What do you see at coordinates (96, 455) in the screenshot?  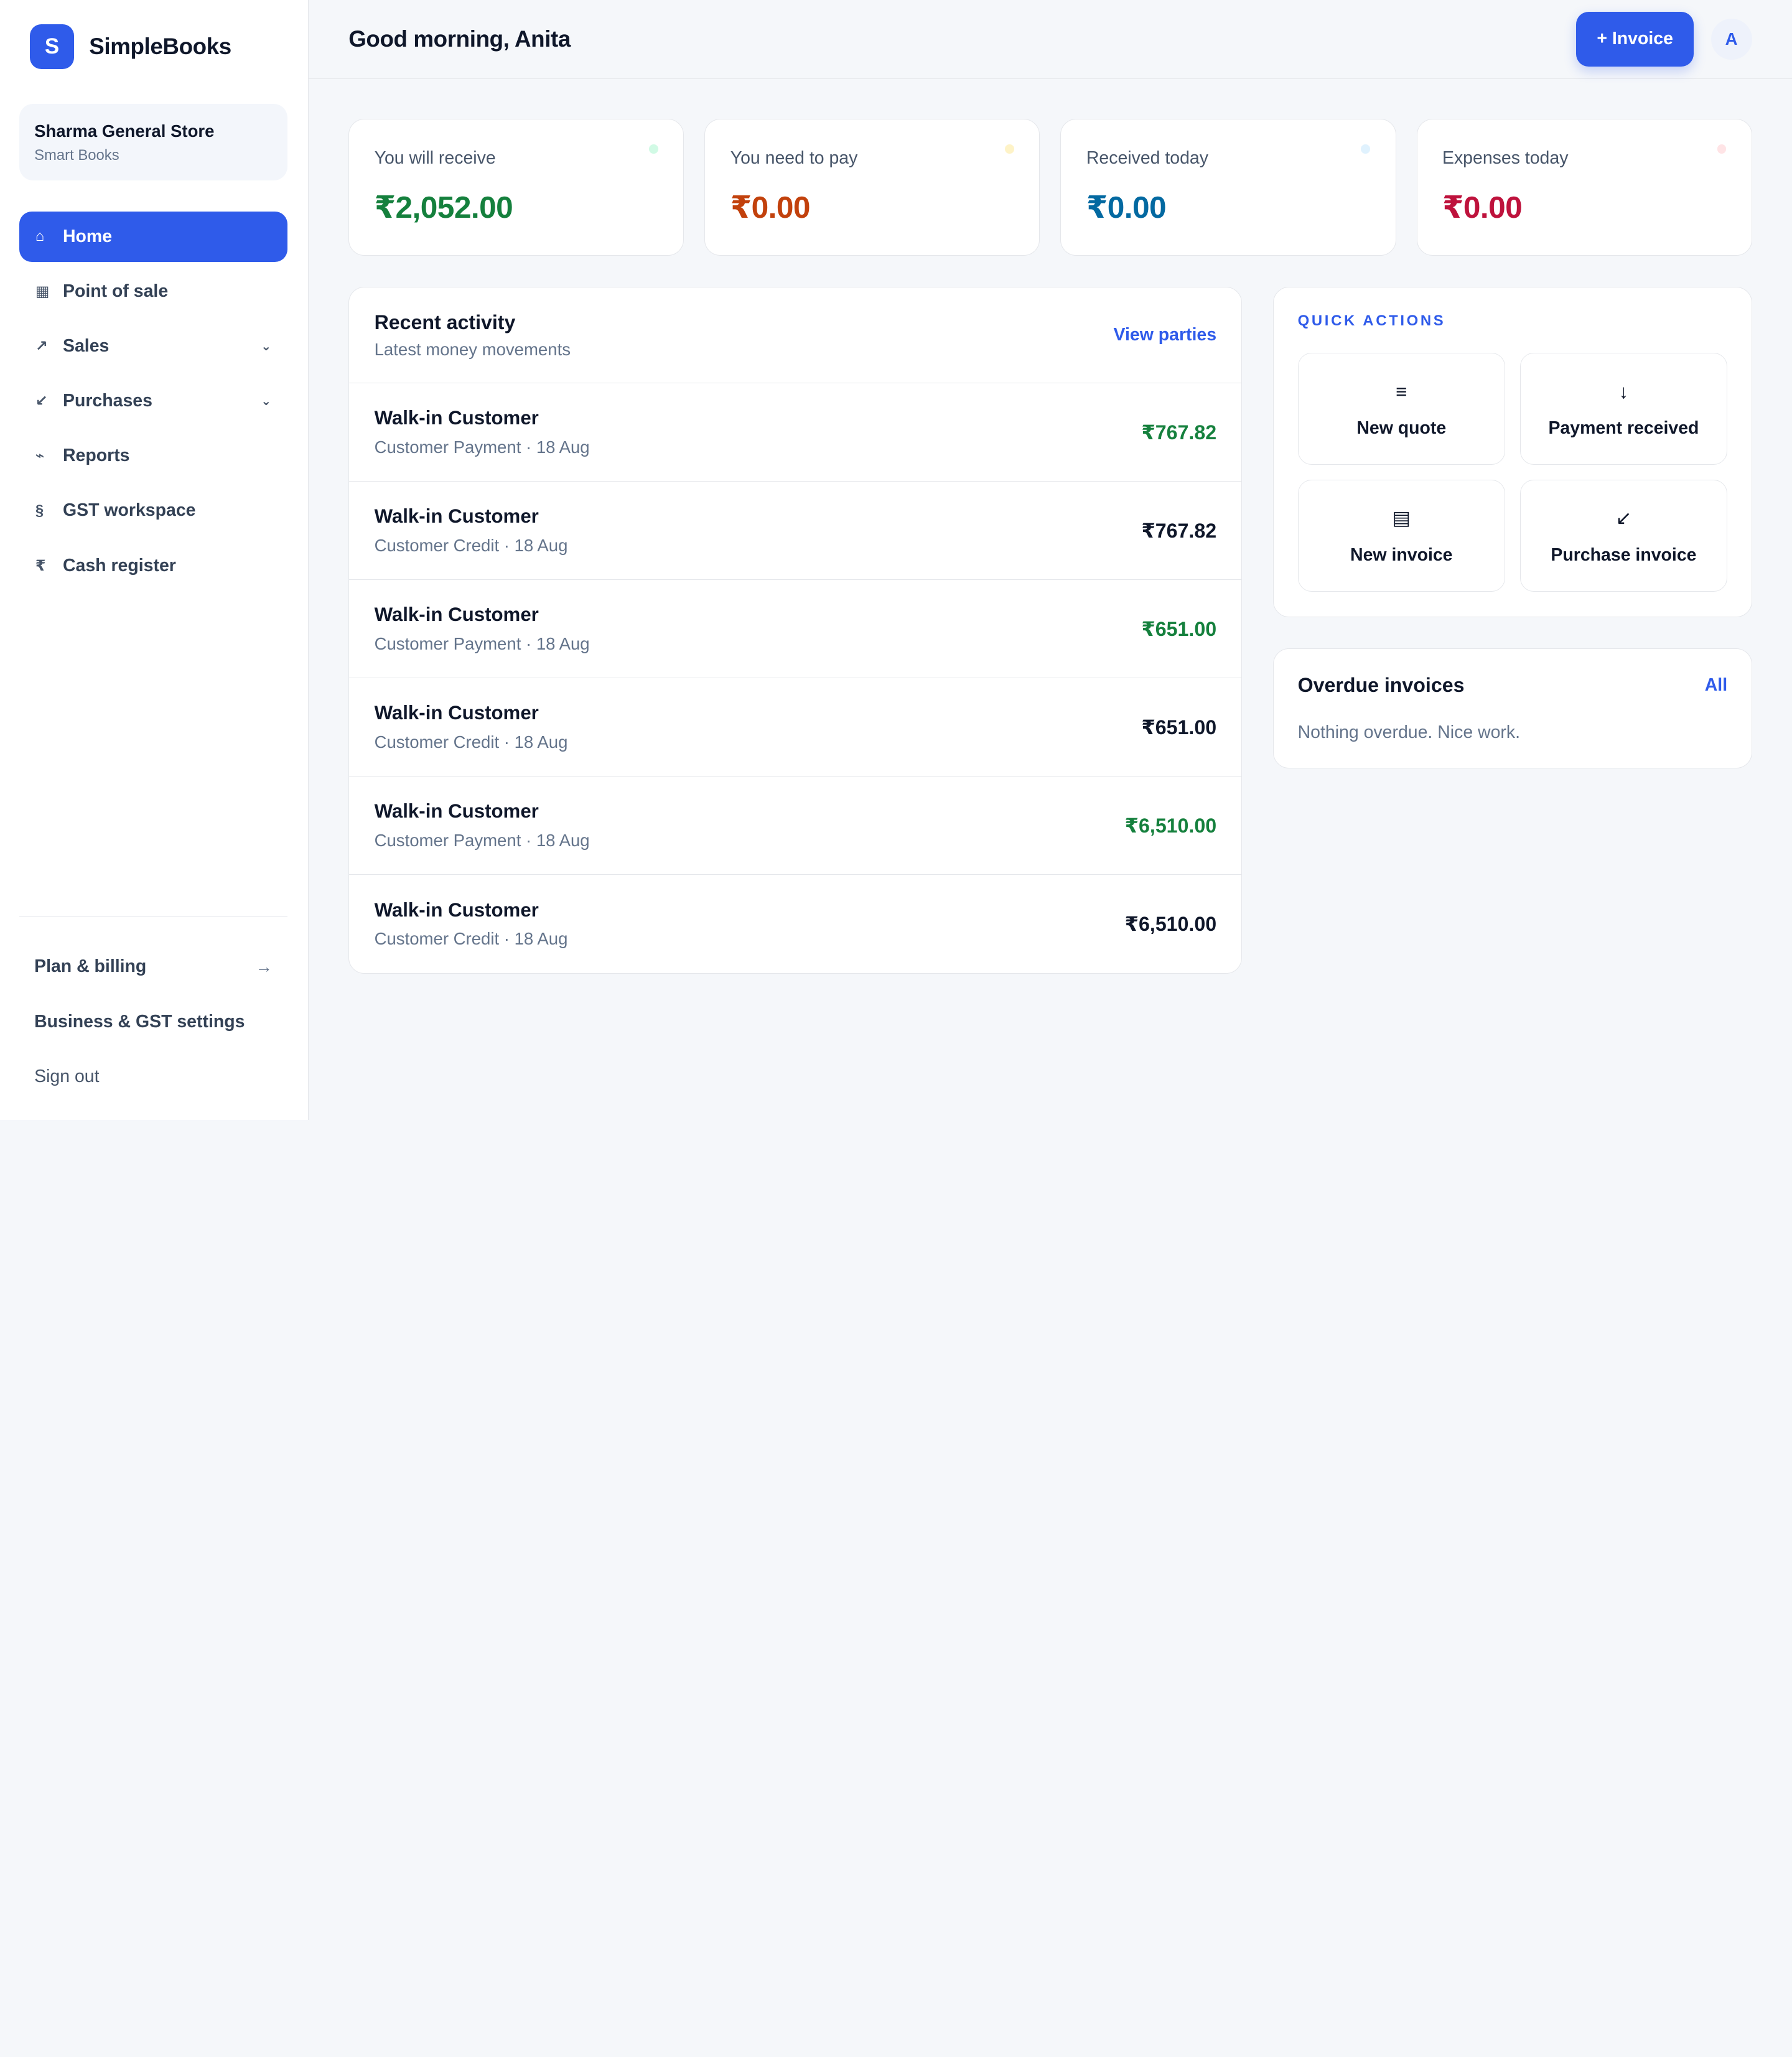 I see `sidebar-item-label: Reports` at bounding box center [96, 455].